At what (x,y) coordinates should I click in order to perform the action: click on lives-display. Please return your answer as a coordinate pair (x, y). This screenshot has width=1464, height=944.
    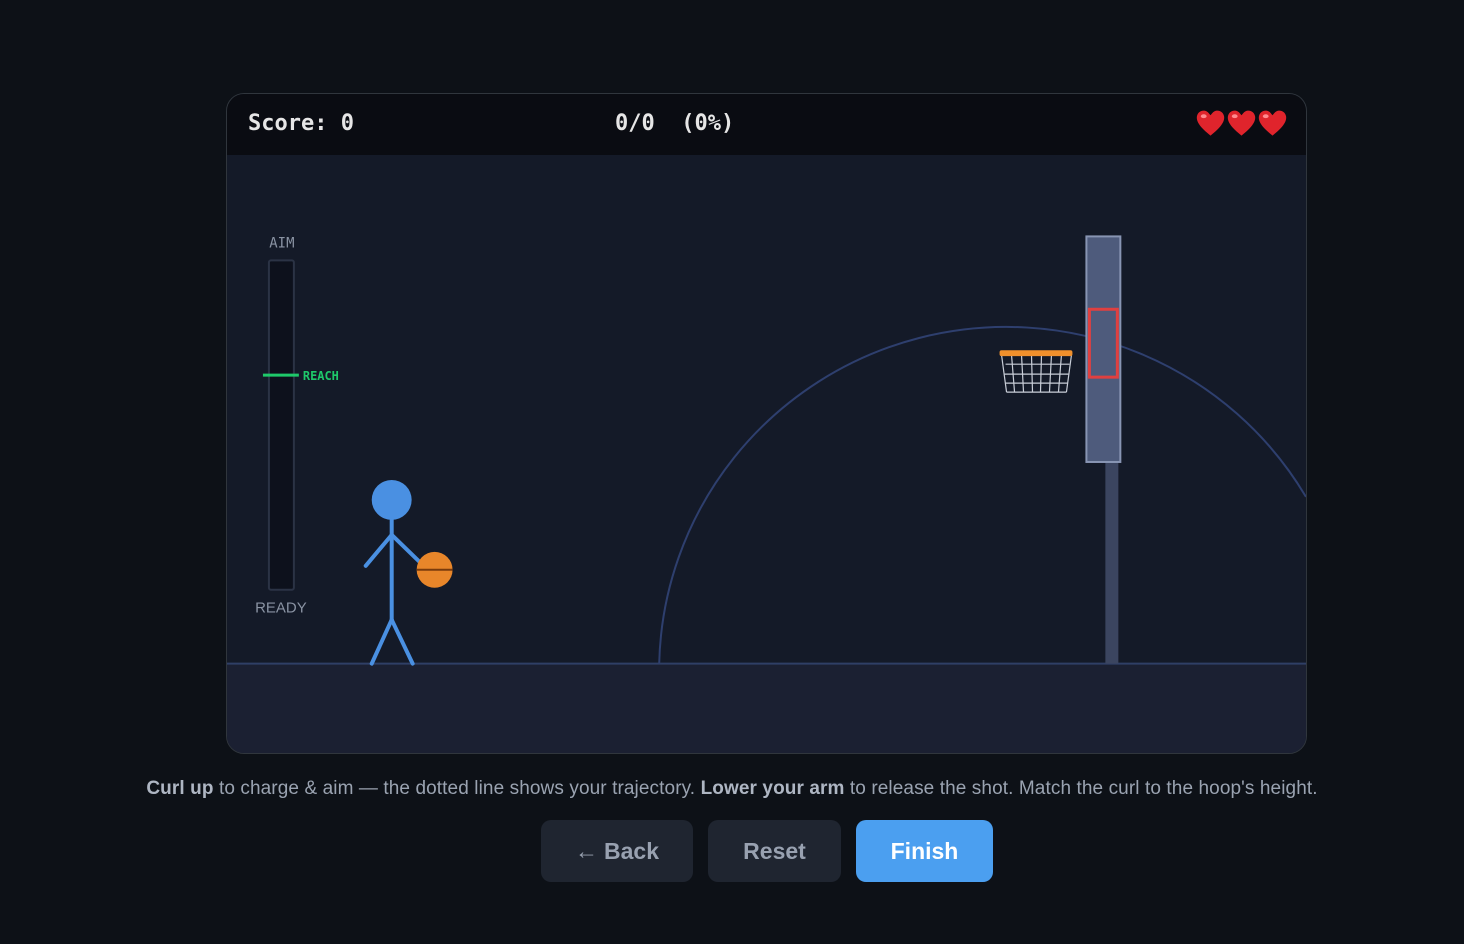
    Looking at the image, I should click on (1241, 123).